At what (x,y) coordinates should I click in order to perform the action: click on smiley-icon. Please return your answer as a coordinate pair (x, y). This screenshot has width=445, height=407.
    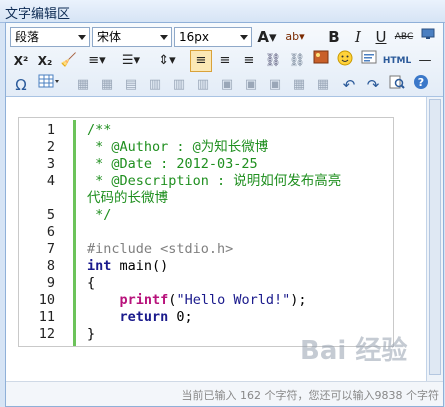
    Looking at the image, I should click on (345, 58).